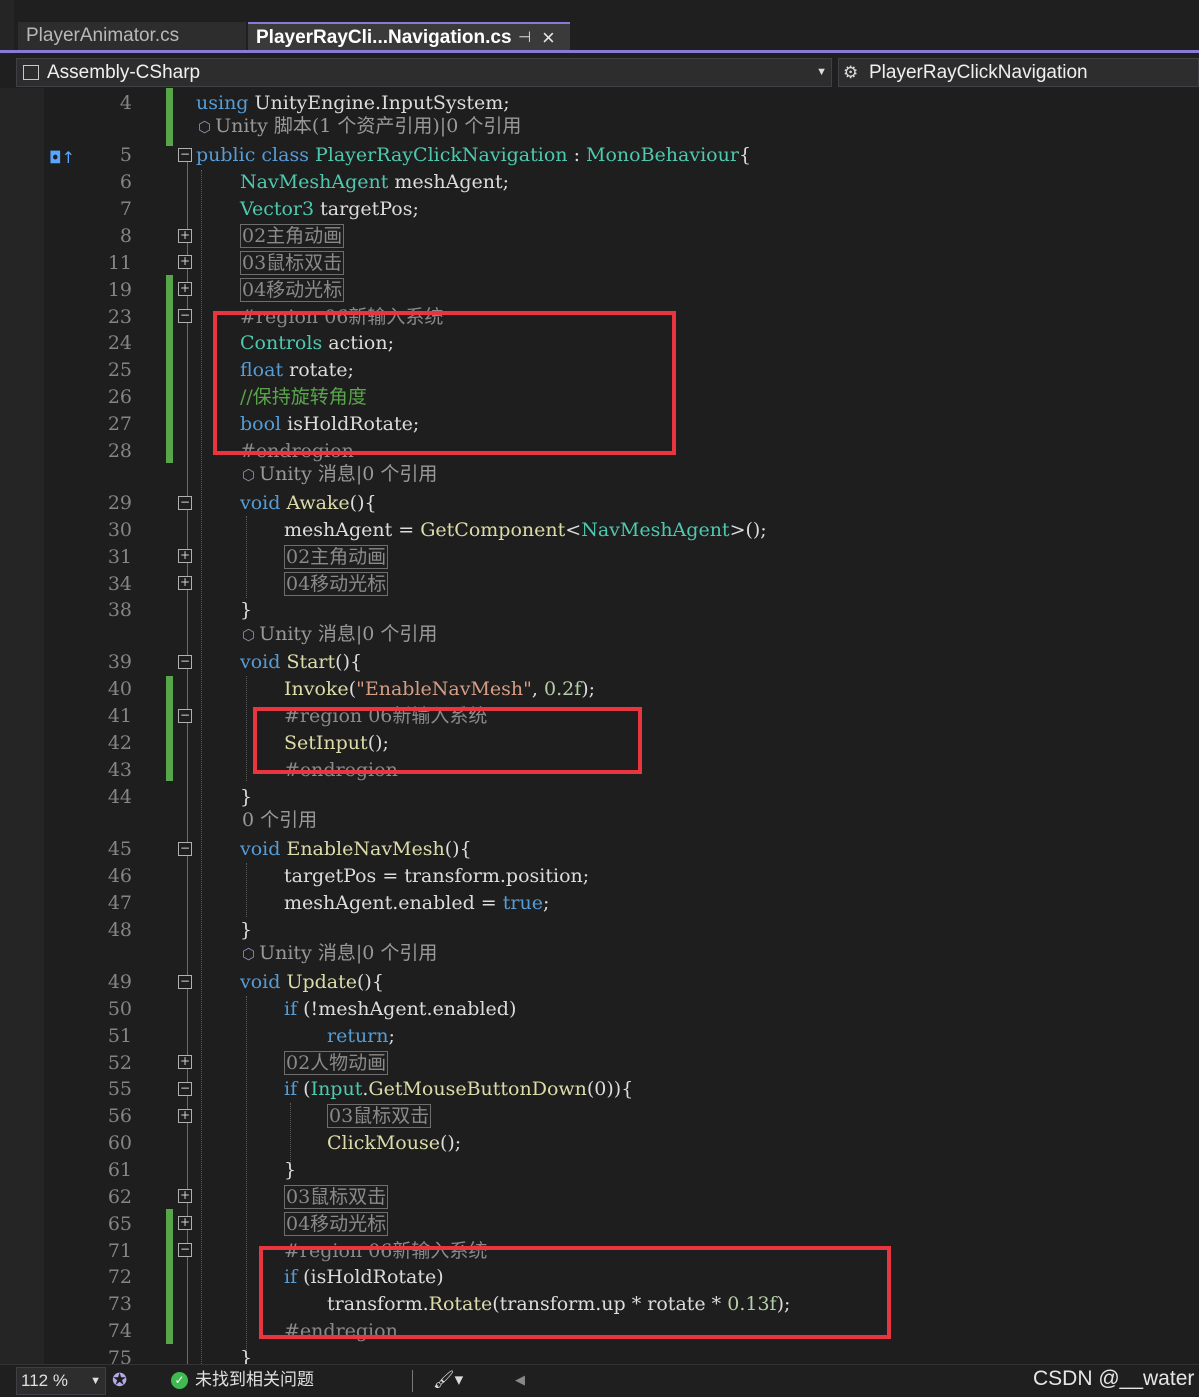 This screenshot has height=1397, width=1199. I want to click on member-name: PlayerRayClickNavigation, so click(978, 72).